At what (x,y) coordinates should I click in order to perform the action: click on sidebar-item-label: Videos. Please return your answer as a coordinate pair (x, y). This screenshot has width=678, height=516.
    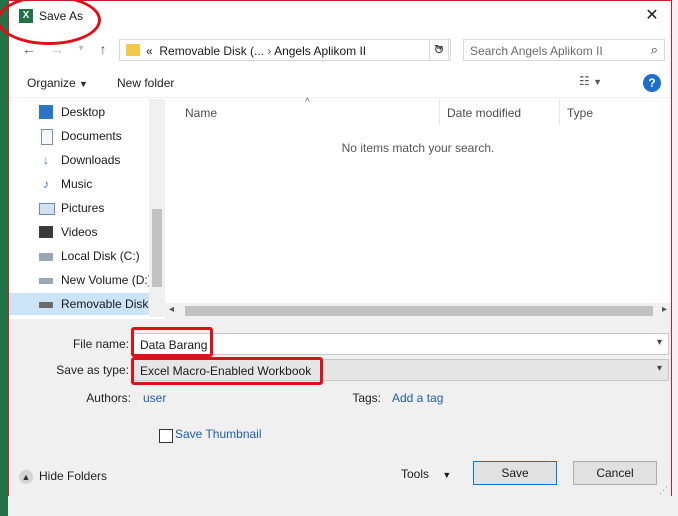
    Looking at the image, I should click on (79, 232).